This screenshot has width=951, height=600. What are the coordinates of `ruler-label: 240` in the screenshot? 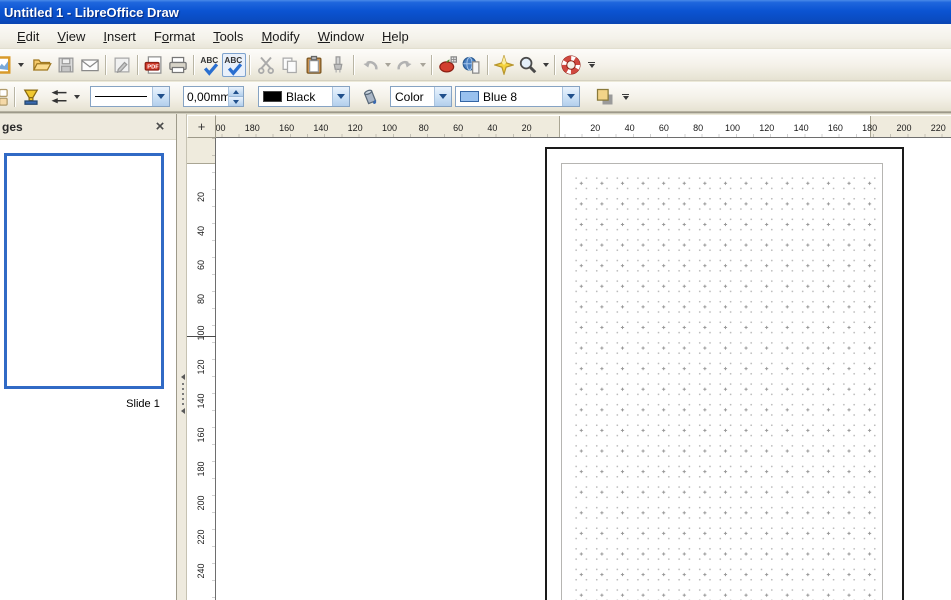 It's located at (201, 571).